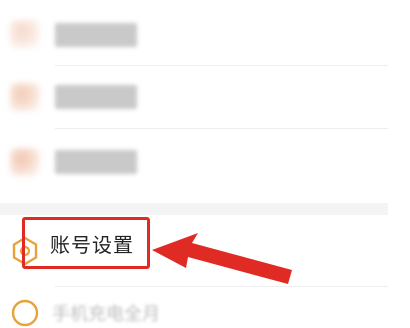 This screenshot has height=328, width=410. Describe the element at coordinates (106, 314) in the screenshot. I see `partial-menu-label: 手机充电全月` at that location.